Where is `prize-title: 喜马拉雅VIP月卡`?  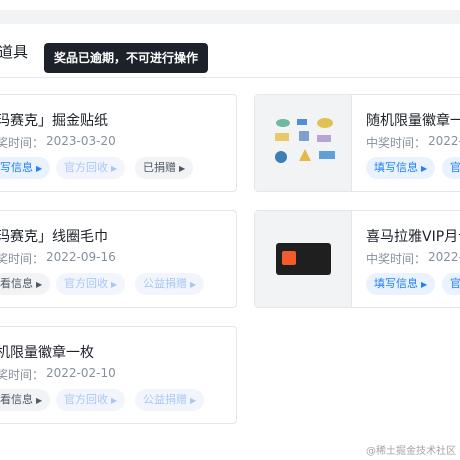
prize-title: 喜马拉雅VIP月卡 is located at coordinates (413, 237).